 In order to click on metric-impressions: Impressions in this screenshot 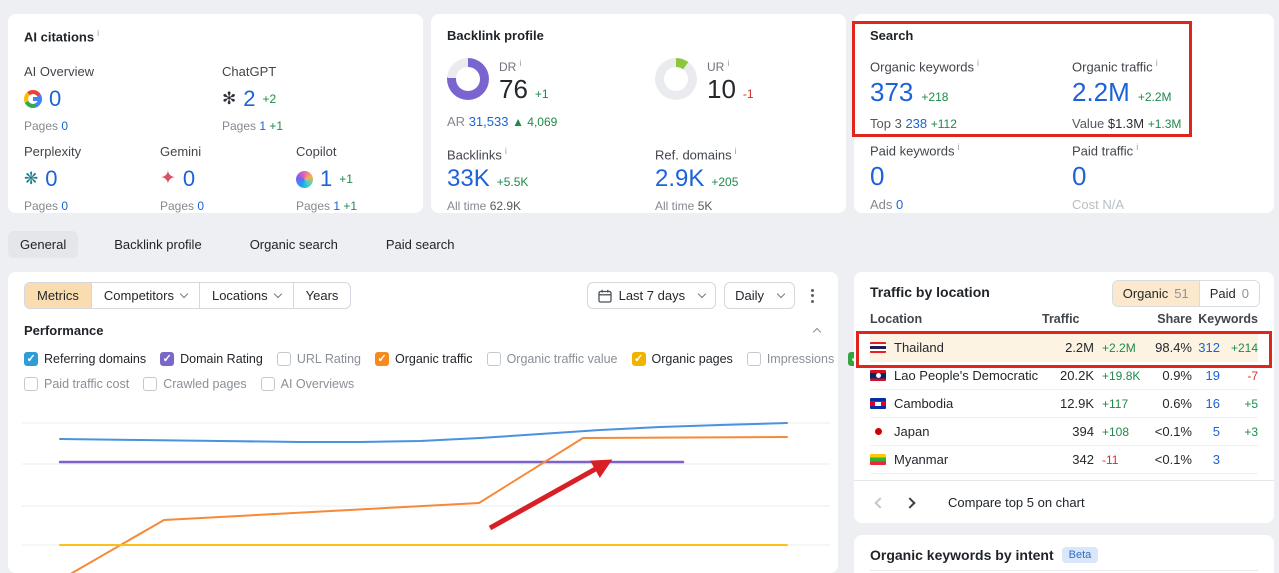, I will do `click(790, 358)`.